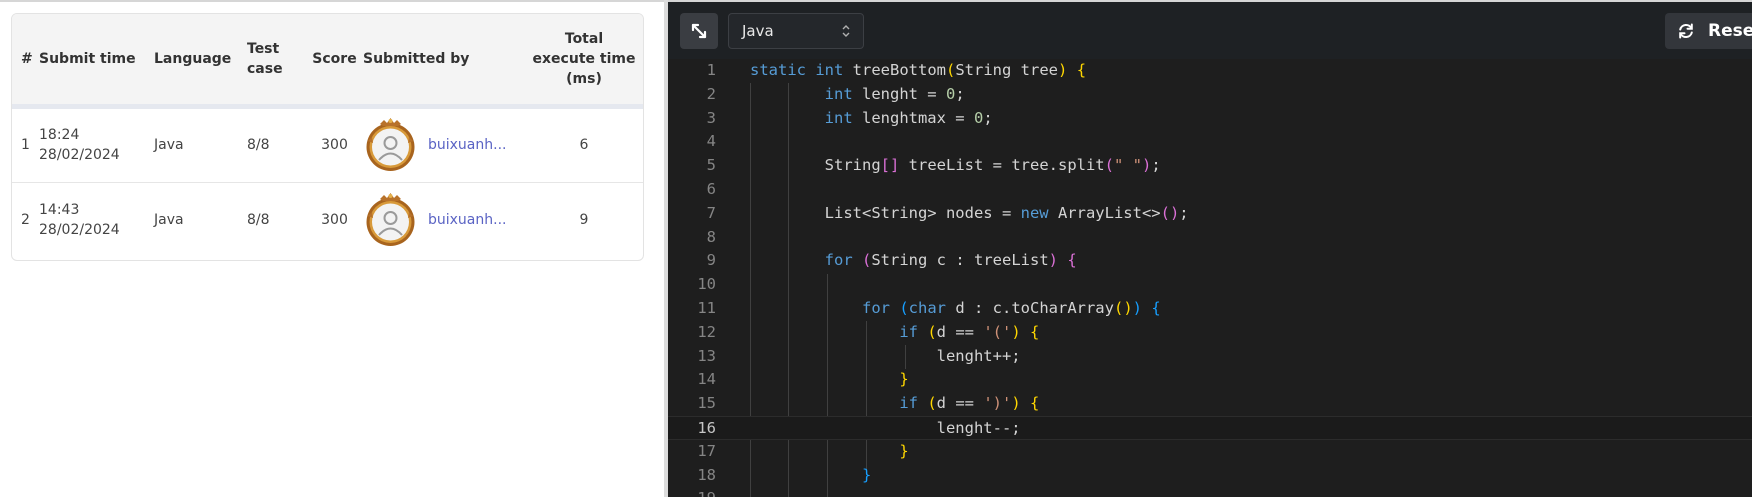  I want to click on code-text: if (d == ')') {, so click(969, 403).